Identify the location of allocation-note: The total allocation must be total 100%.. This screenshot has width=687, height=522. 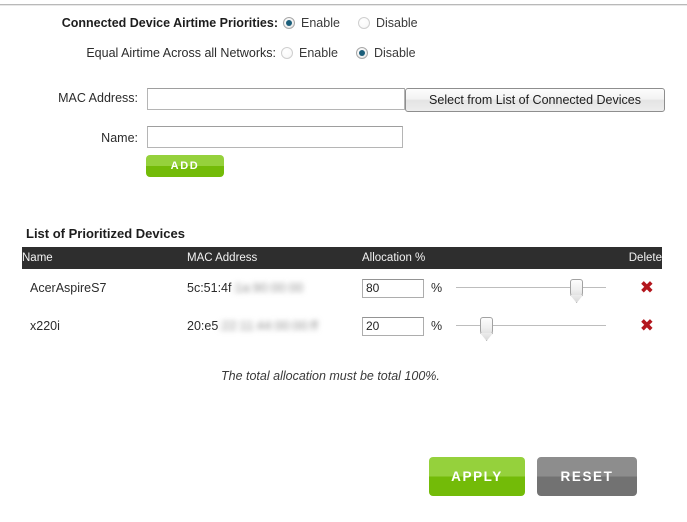
(330, 376).